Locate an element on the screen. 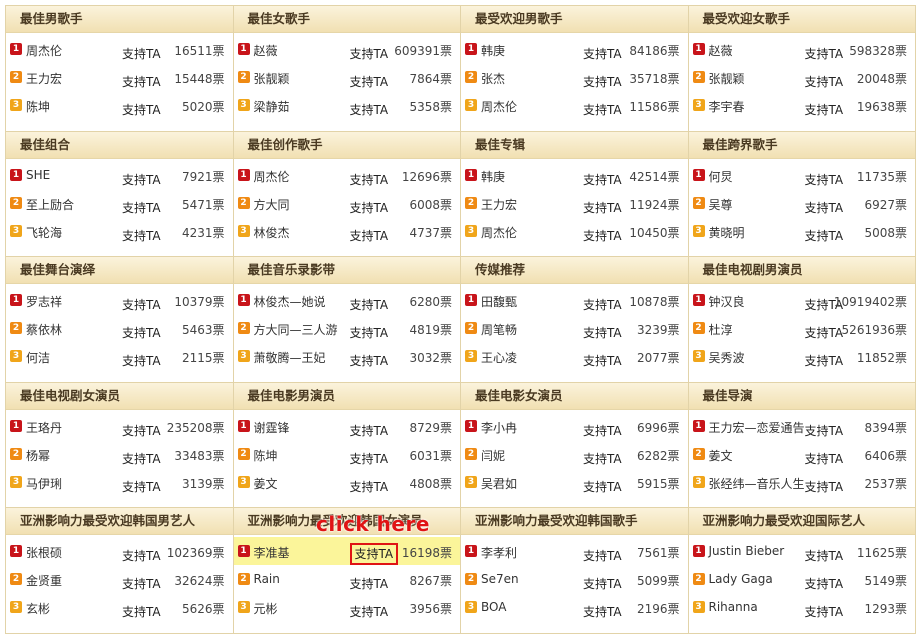  nominee-name: 何炅 is located at coordinates (721, 176).